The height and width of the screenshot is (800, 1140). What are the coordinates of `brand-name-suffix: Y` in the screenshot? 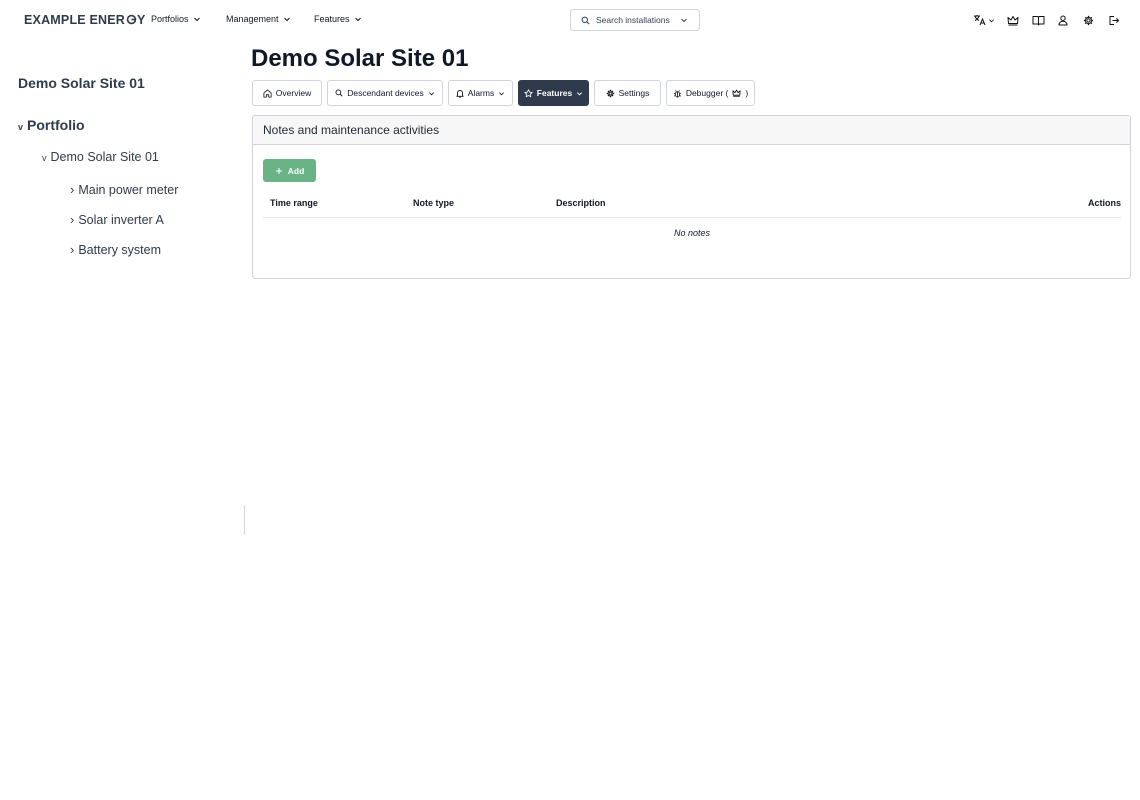 It's located at (141, 20).